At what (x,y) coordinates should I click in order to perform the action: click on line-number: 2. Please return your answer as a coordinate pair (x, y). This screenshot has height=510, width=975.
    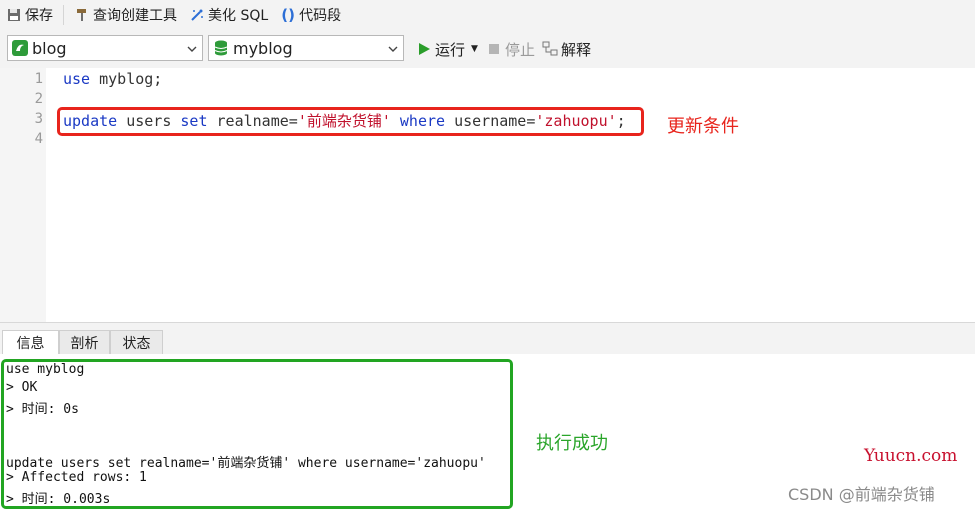
    Looking at the image, I should click on (38, 99).